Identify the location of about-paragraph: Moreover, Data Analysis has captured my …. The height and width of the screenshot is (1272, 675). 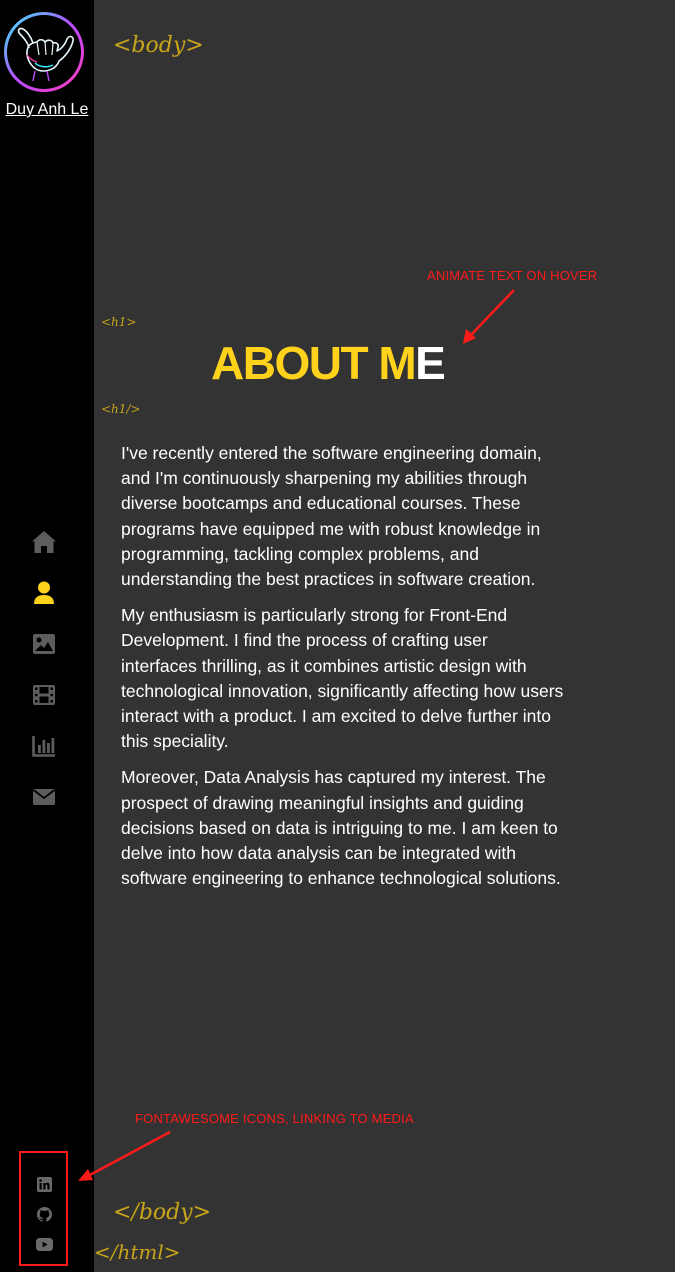
(341, 828).